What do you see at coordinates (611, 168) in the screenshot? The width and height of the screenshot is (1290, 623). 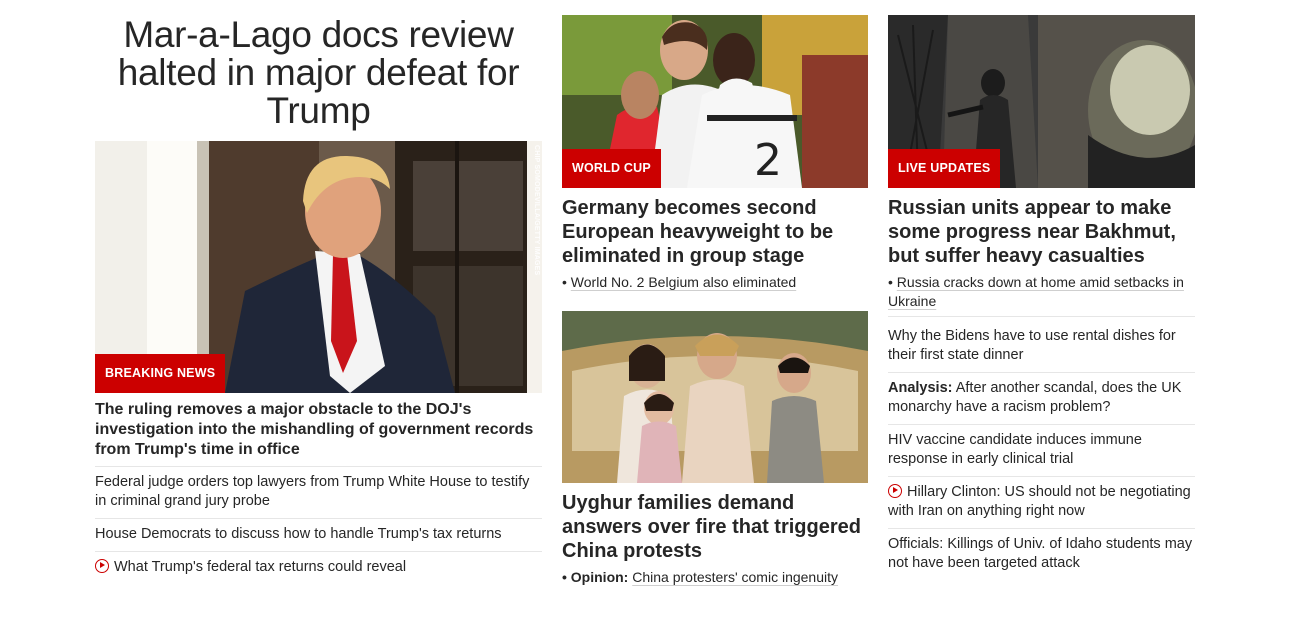 I see `world-cup-badge: WORLD CUP` at bounding box center [611, 168].